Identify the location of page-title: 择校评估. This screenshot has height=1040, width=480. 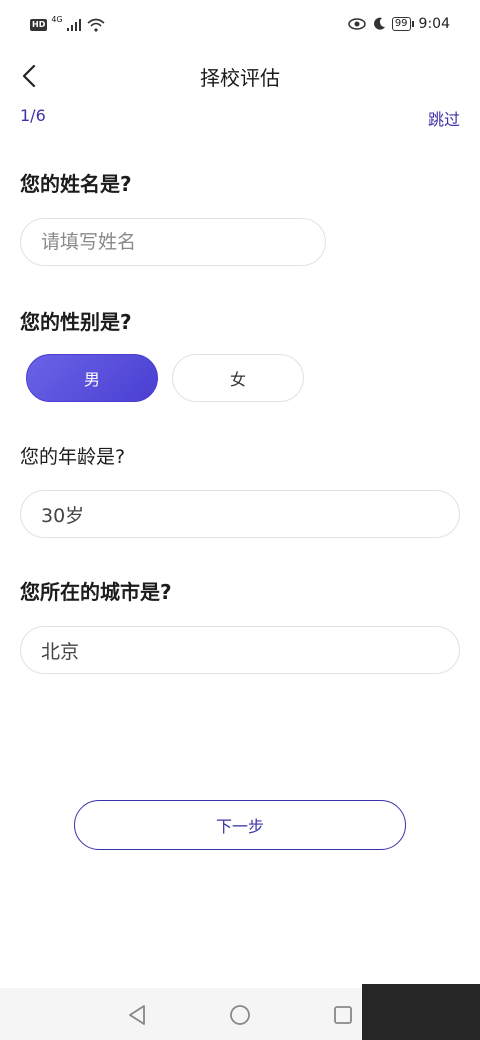
(240, 78).